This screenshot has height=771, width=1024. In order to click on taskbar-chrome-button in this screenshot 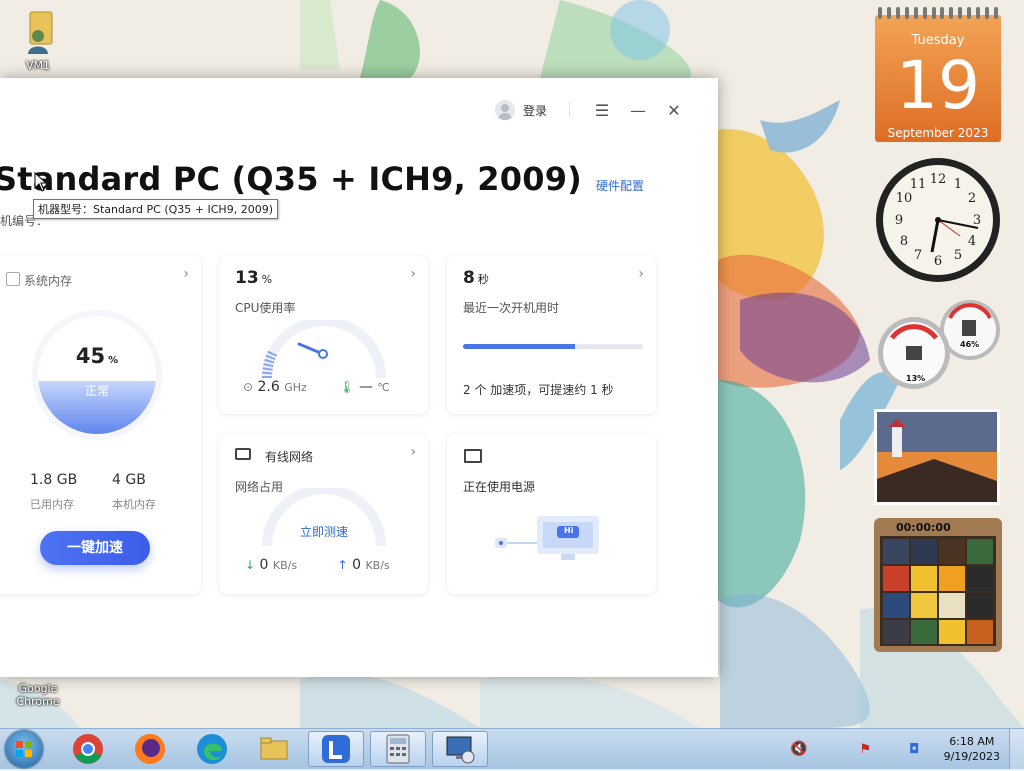, I will do `click(88, 749)`.